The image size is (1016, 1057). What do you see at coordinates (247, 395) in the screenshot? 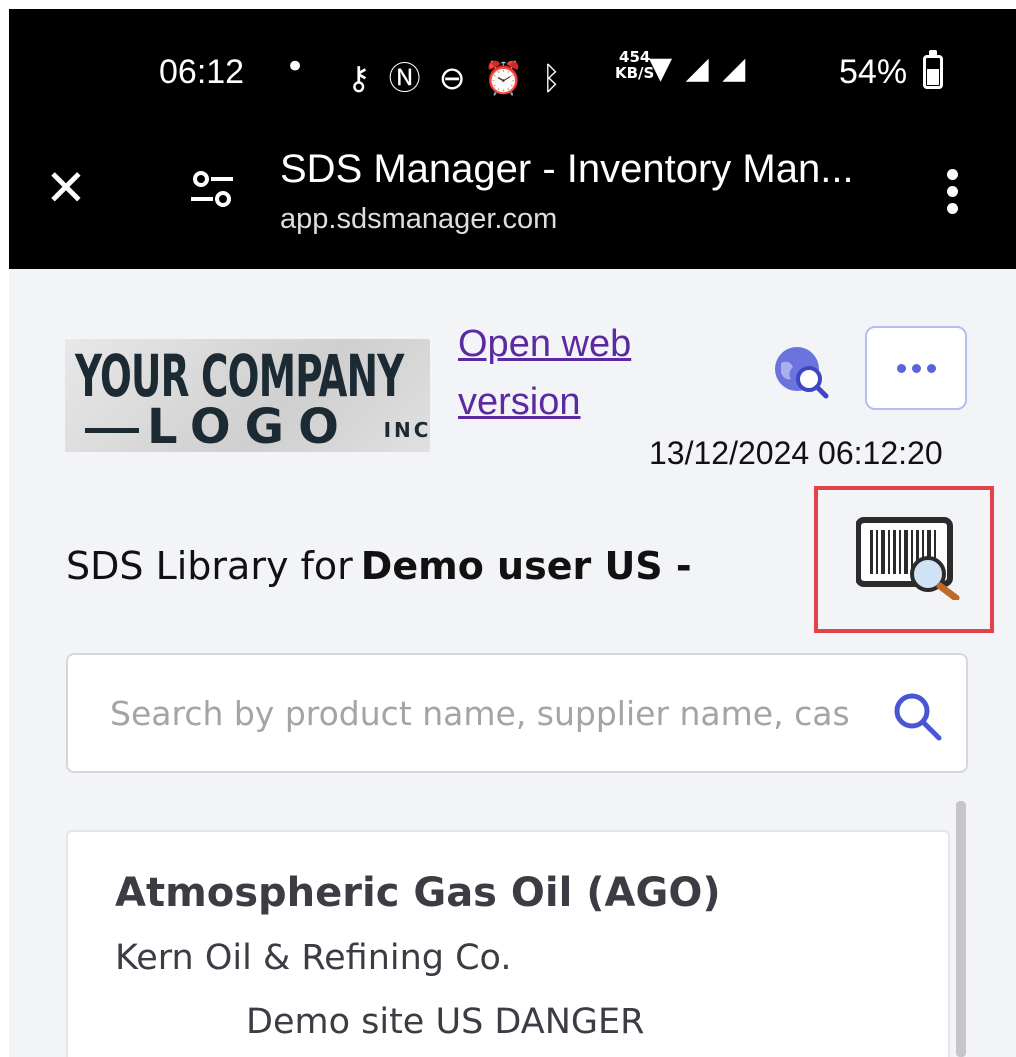
I see `company-logo: YOUR COMPANY LOGO INC.` at bounding box center [247, 395].